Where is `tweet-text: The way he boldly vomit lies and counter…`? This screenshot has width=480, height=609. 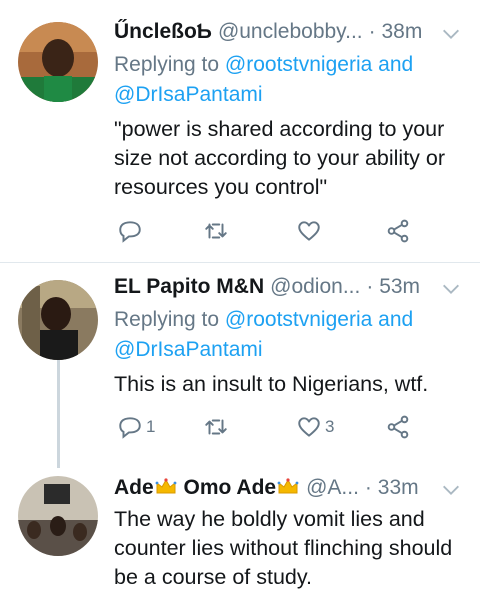 tweet-text: The way he boldly vomit lies and counter… is located at coordinates (283, 548).